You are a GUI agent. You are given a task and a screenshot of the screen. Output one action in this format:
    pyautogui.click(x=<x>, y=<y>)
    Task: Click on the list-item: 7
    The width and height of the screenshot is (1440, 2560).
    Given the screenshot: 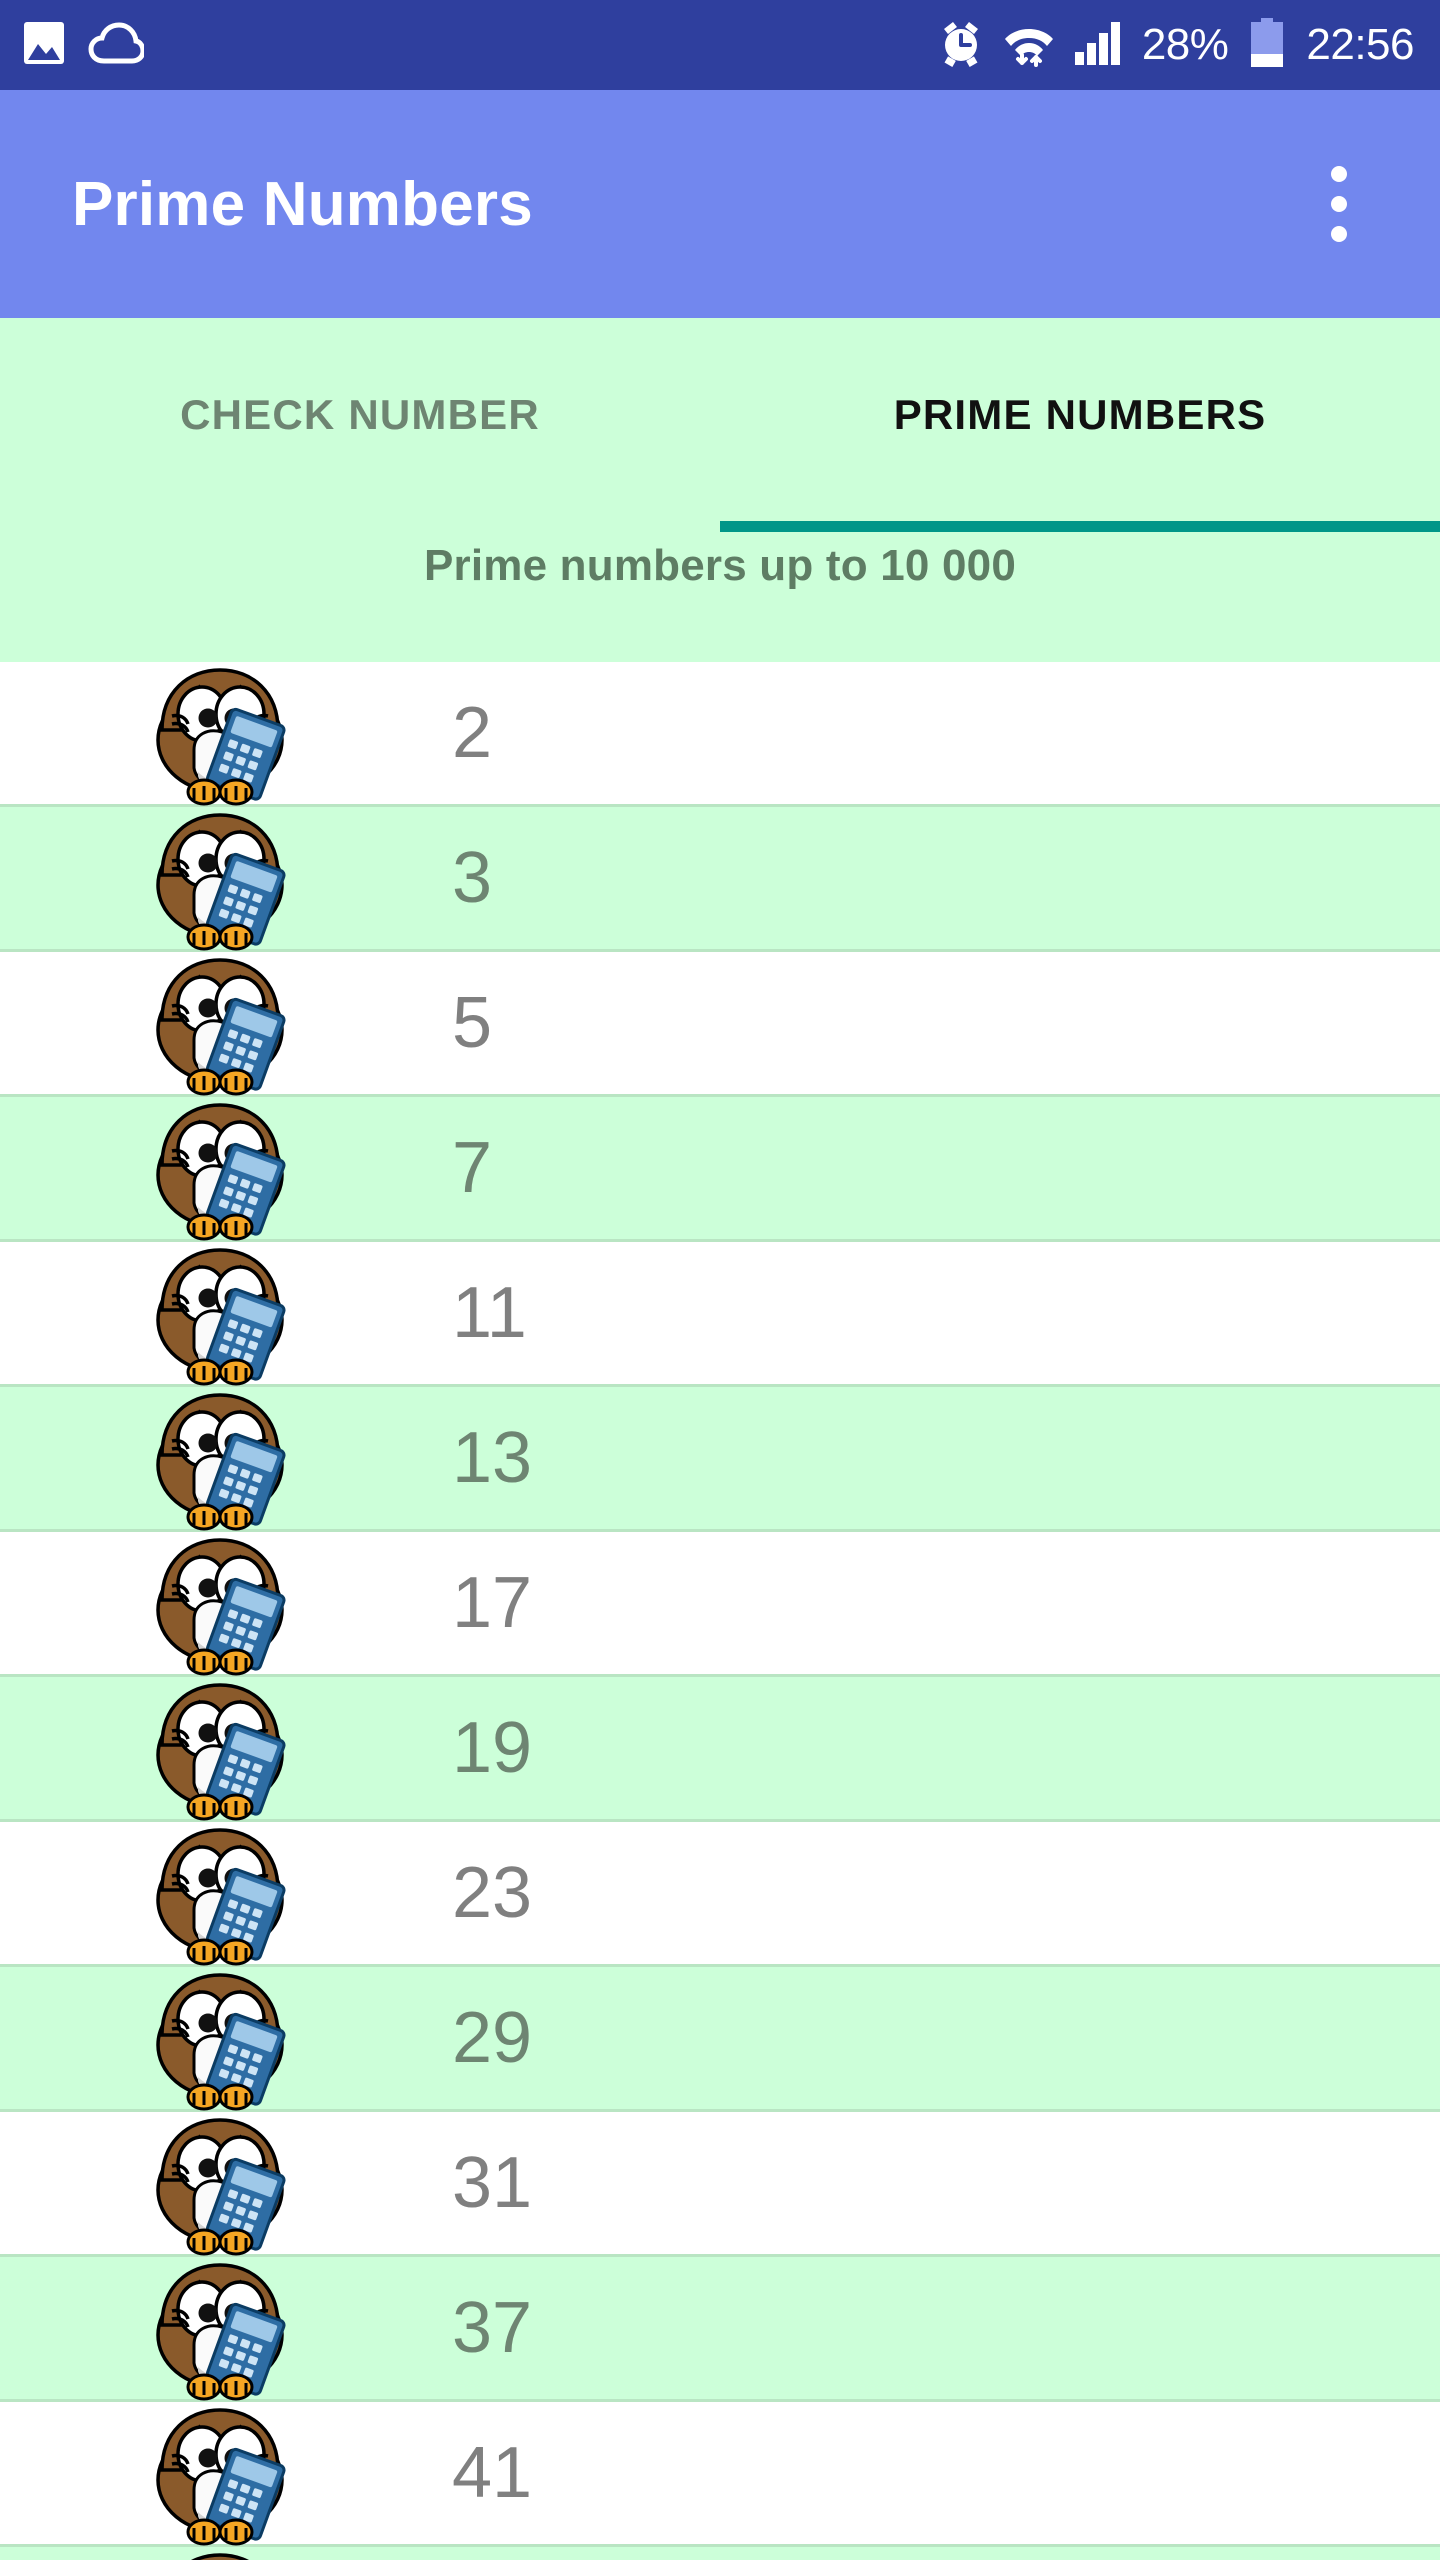 What is the action you would take?
    pyautogui.click(x=720, y=1169)
    